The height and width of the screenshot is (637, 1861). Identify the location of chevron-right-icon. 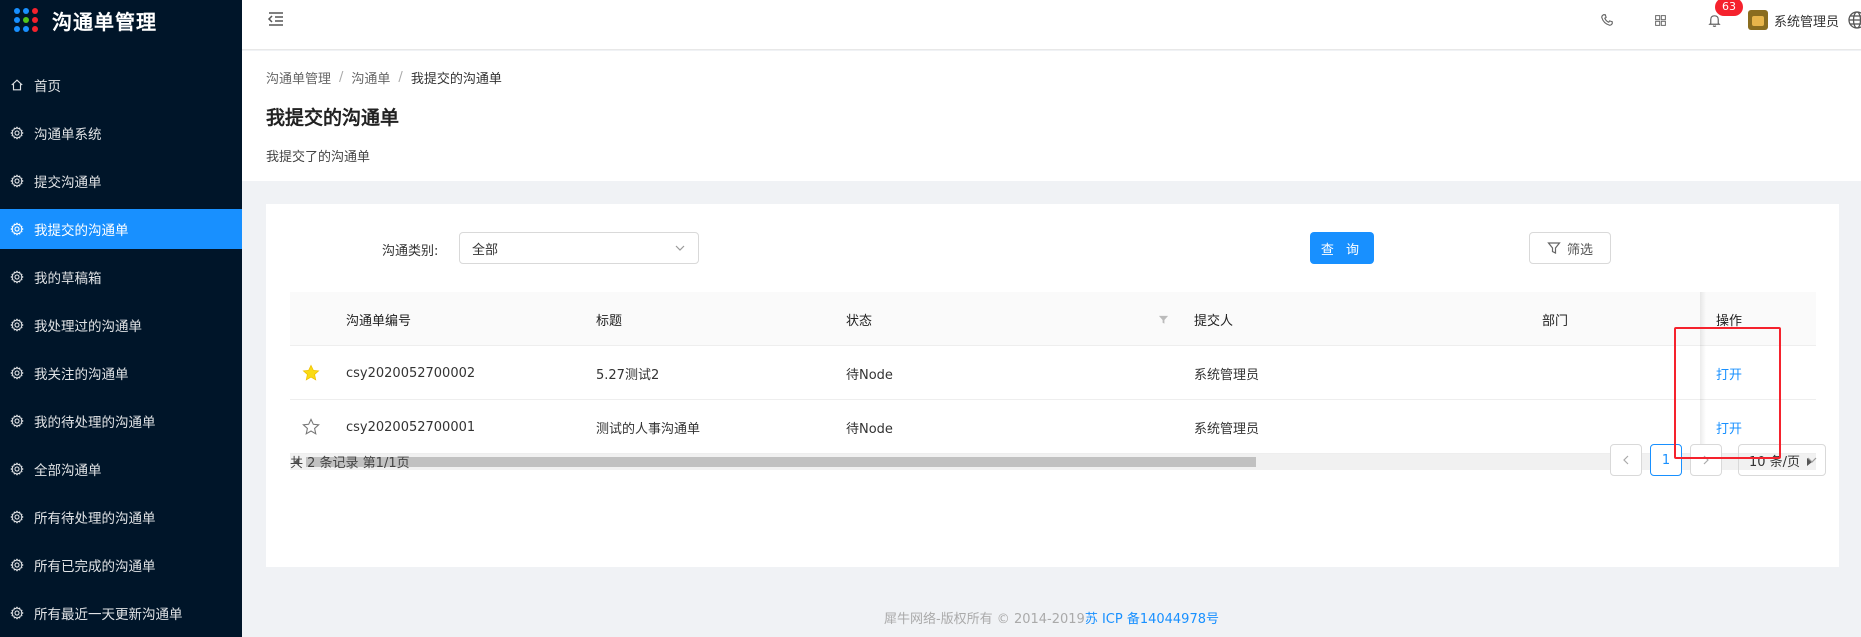
(1706, 460).